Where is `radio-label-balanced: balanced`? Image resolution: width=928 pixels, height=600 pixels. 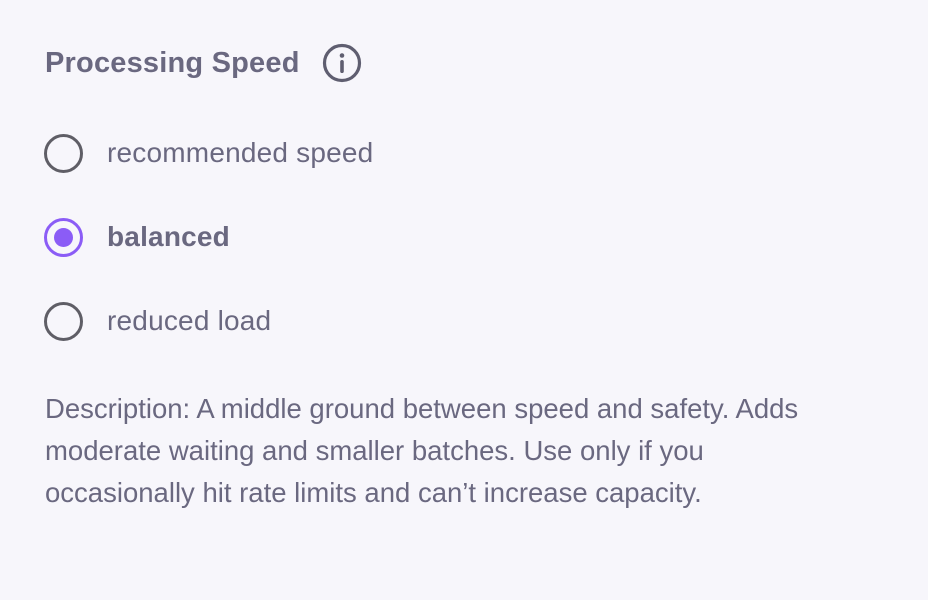 radio-label-balanced: balanced is located at coordinates (168, 236).